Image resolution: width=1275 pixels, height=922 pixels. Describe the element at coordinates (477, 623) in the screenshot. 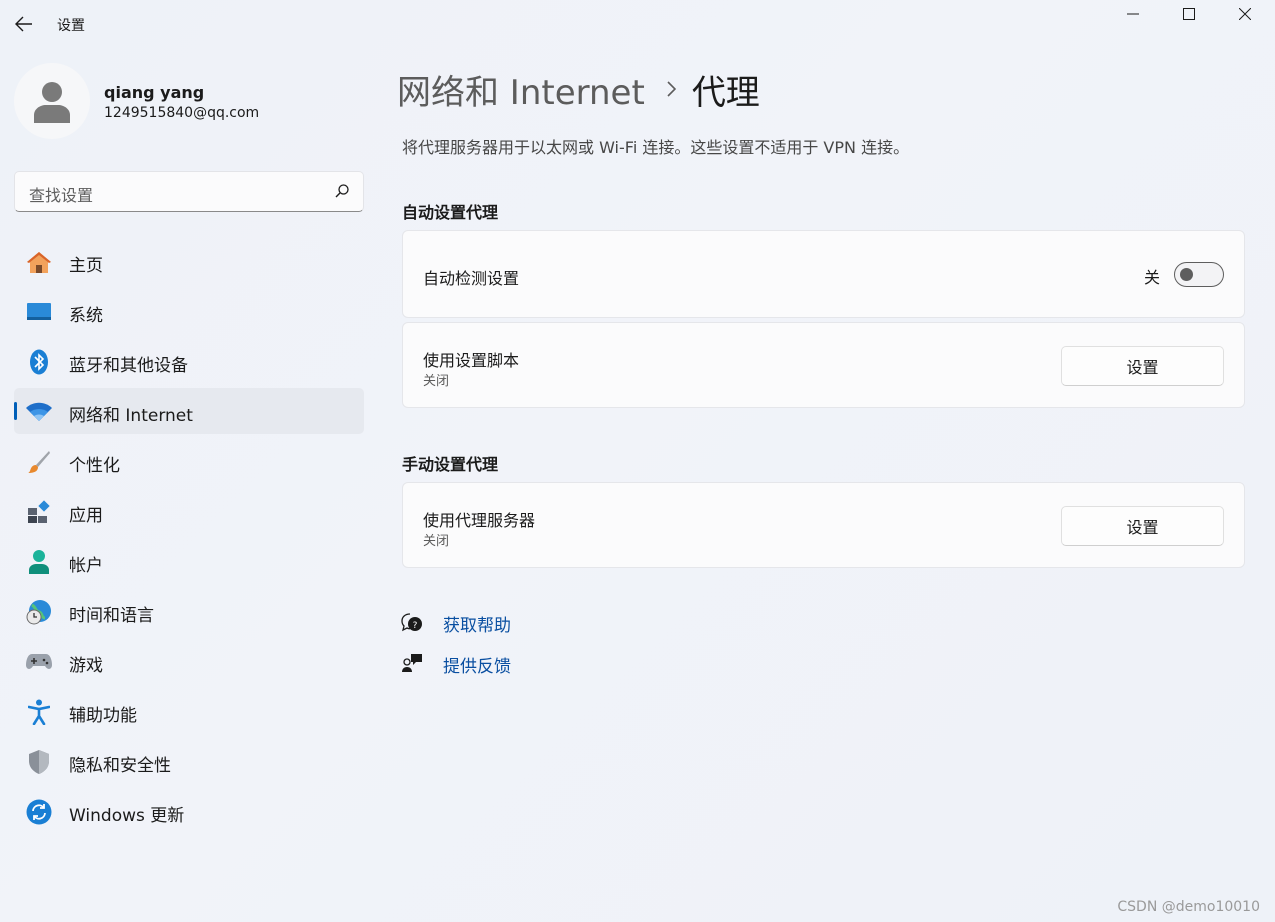

I see `get-help-text: 获取帮助` at that location.